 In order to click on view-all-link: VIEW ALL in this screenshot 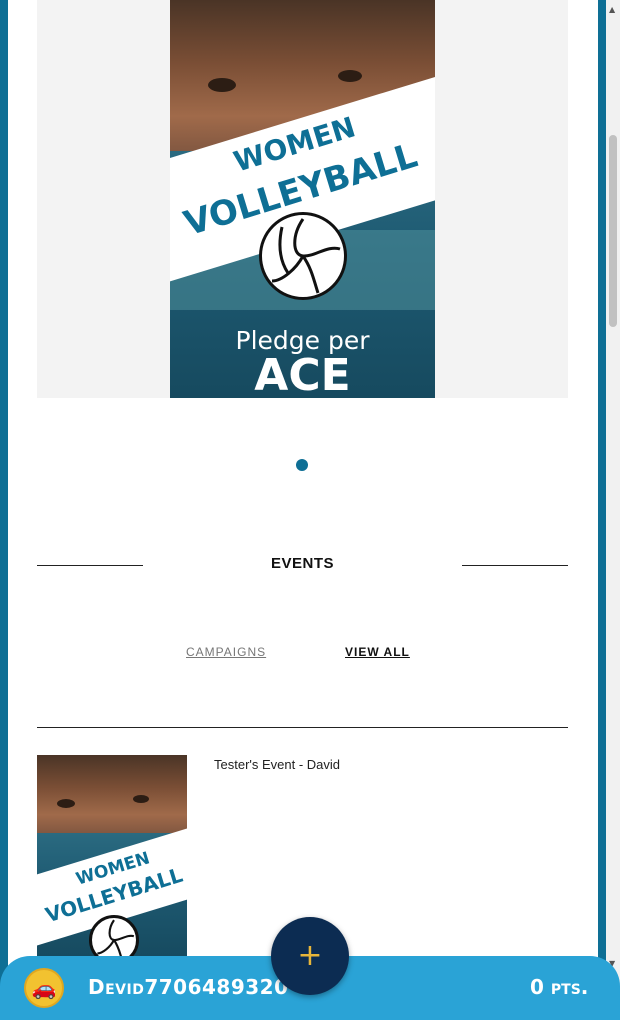, I will do `click(377, 652)`.